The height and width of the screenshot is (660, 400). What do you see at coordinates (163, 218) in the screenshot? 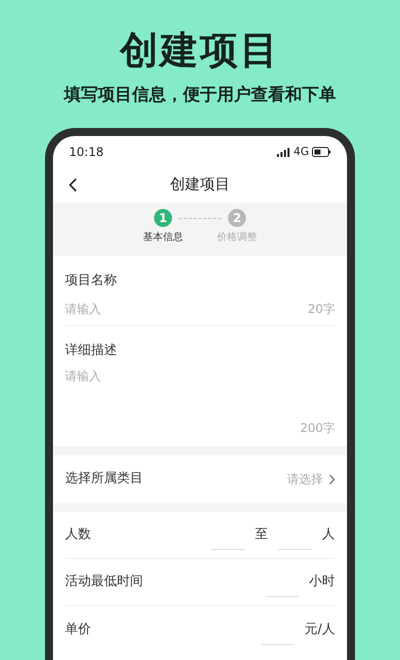
I see `step-number: 1` at bounding box center [163, 218].